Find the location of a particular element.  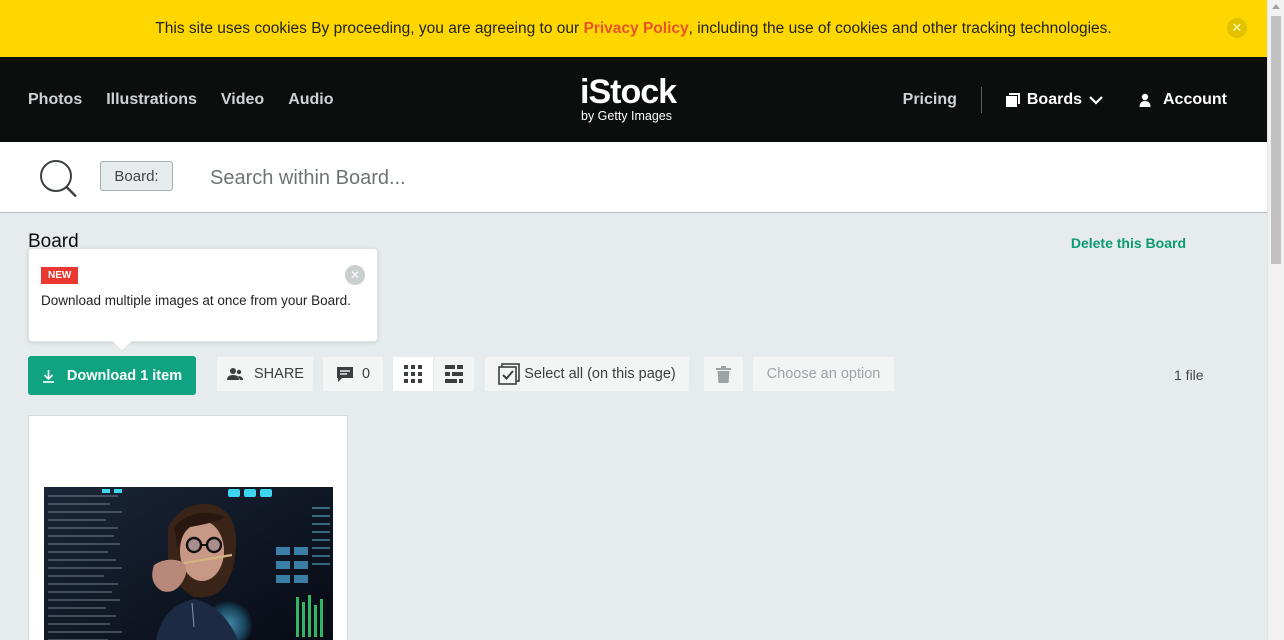

account-label: Account is located at coordinates (1195, 99).